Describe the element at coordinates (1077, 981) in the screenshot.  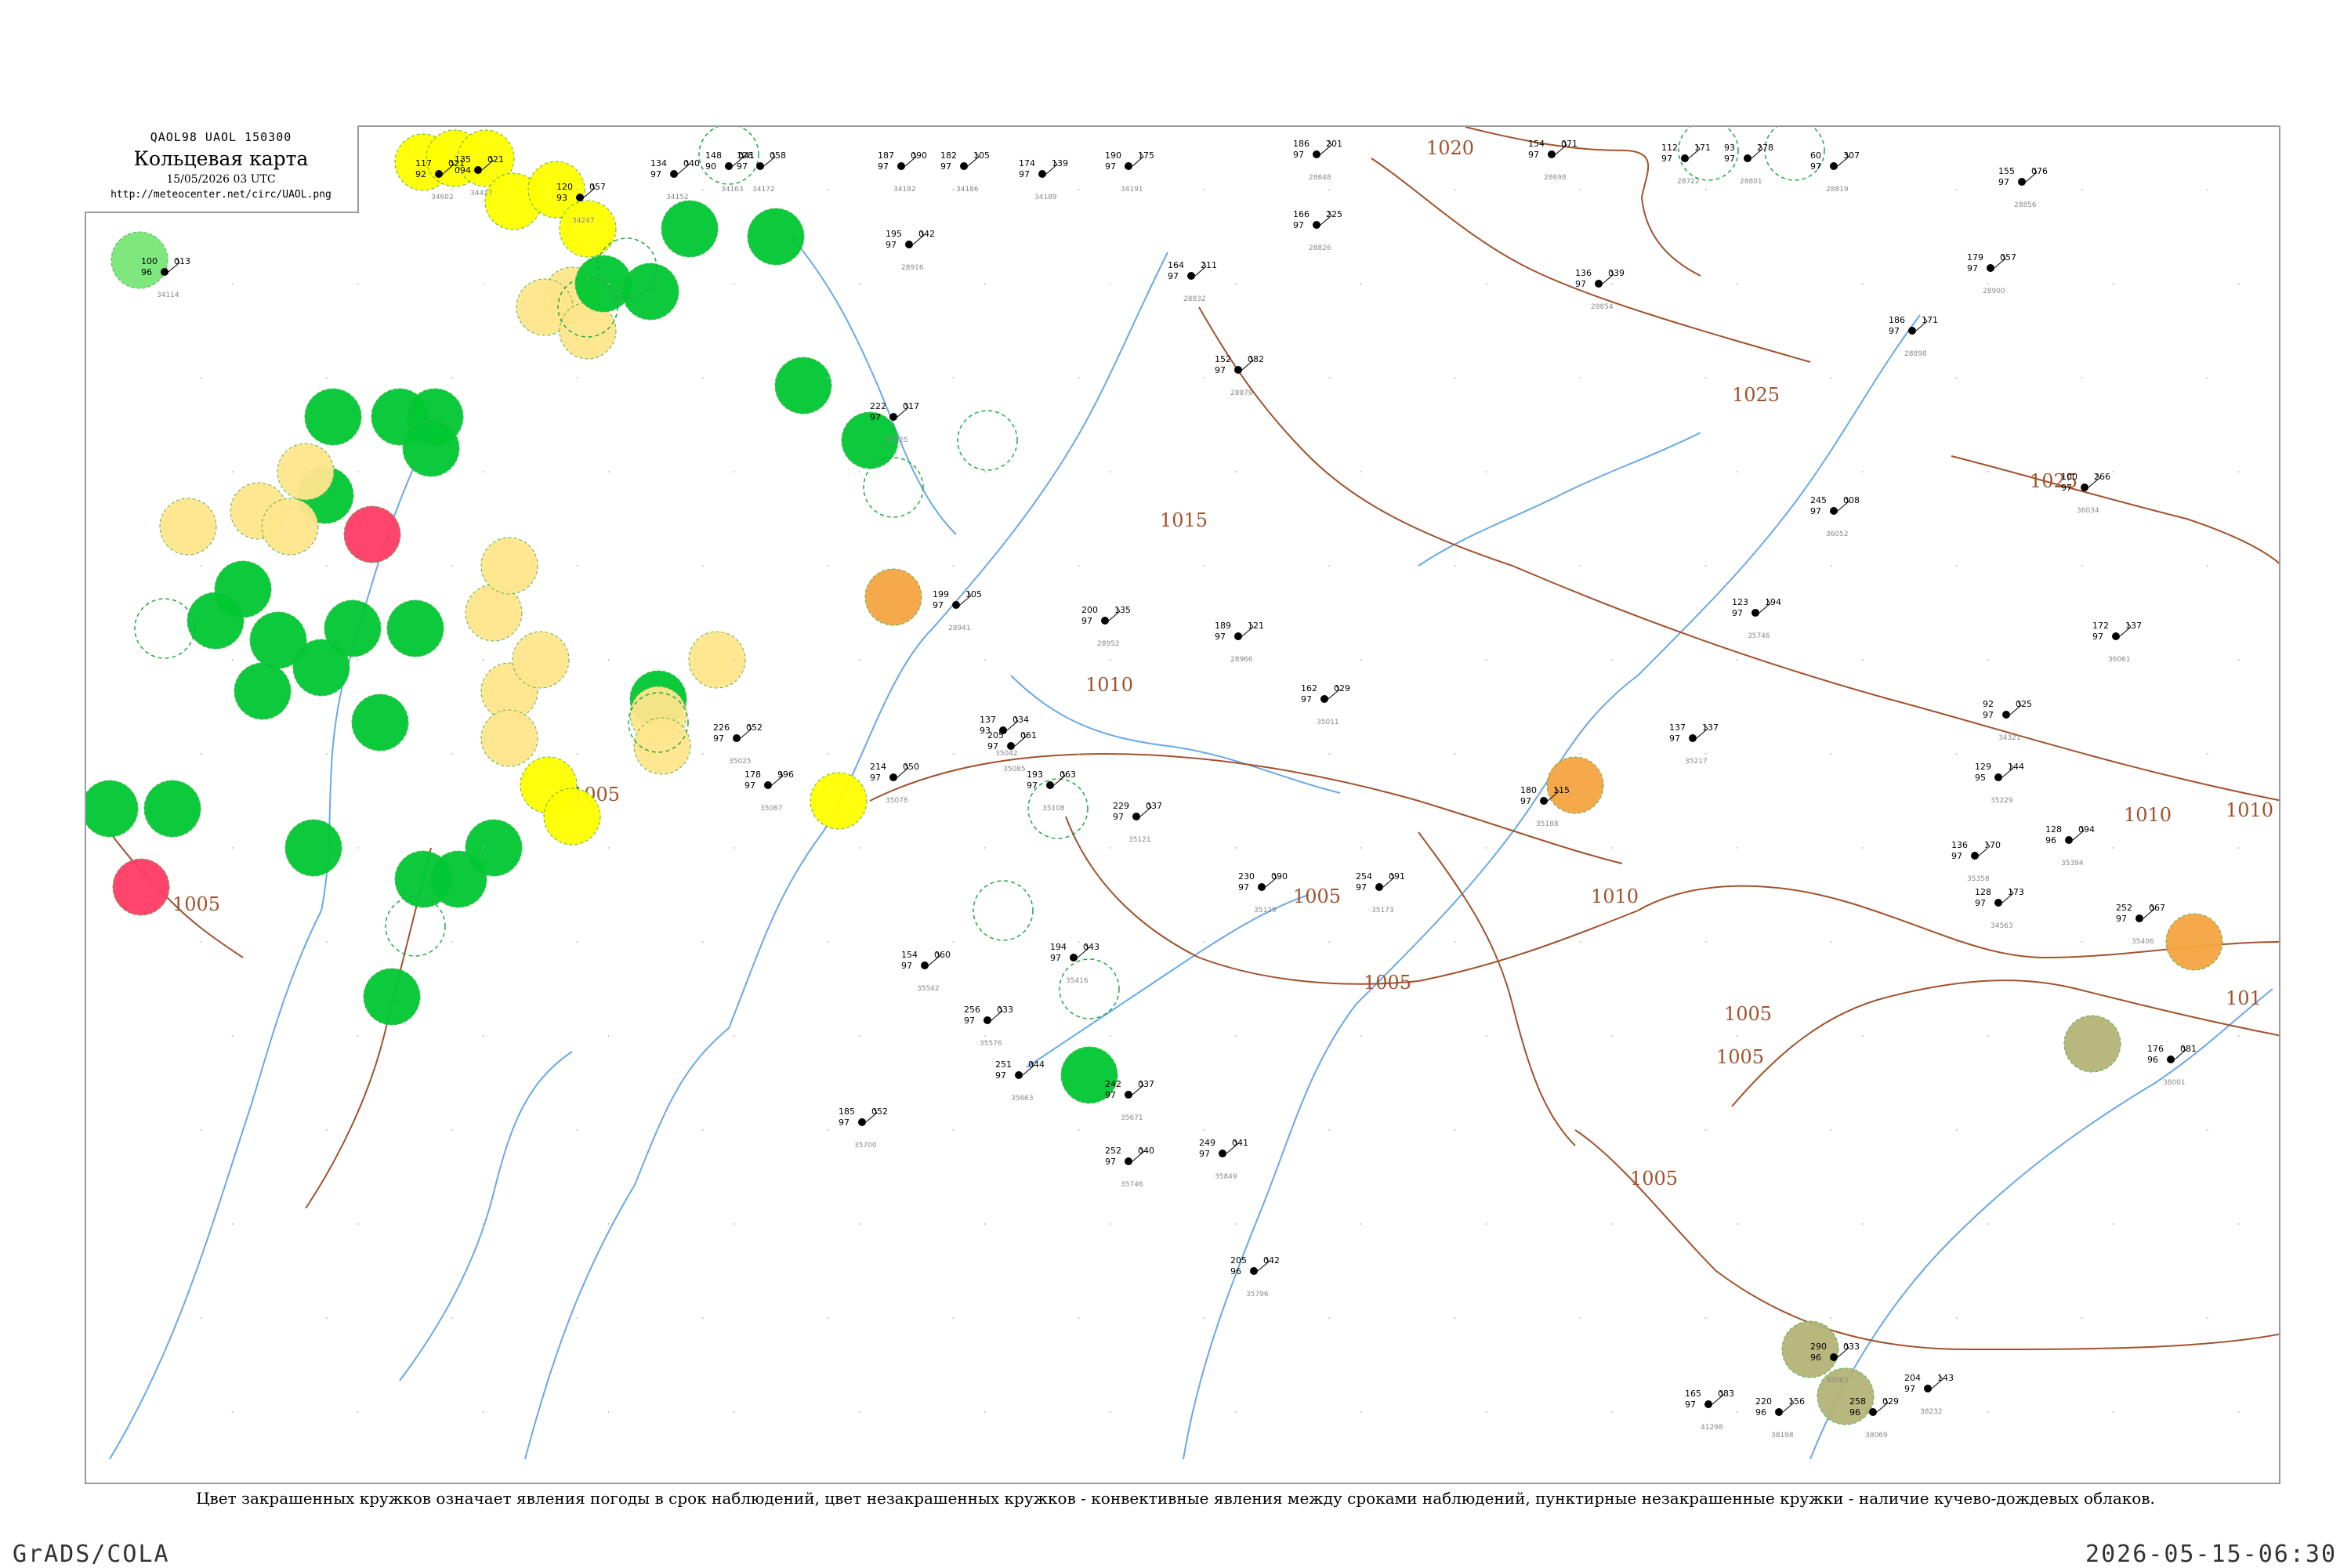
I see `station-id: 35416` at that location.